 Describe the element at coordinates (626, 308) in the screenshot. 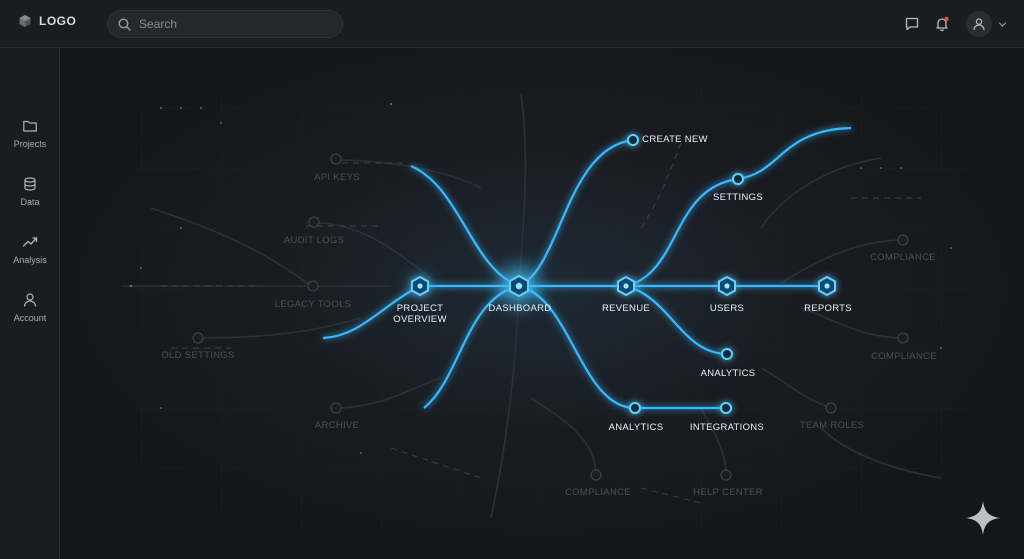

I see `label-revenue: REVENUE` at that location.